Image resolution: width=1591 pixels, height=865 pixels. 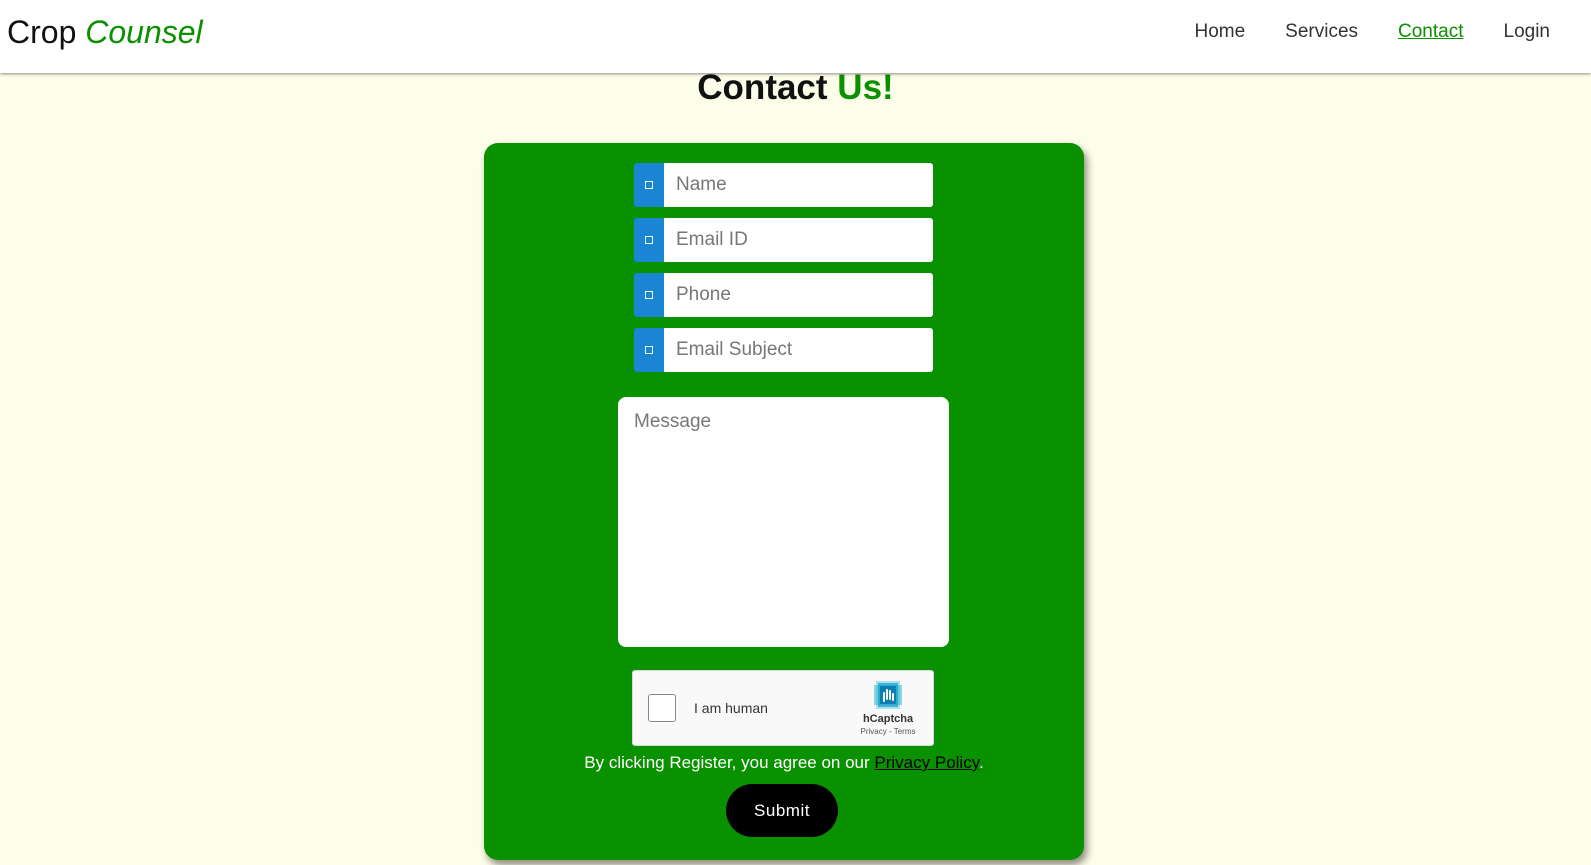 I want to click on email-field-icon, so click(x=649, y=240).